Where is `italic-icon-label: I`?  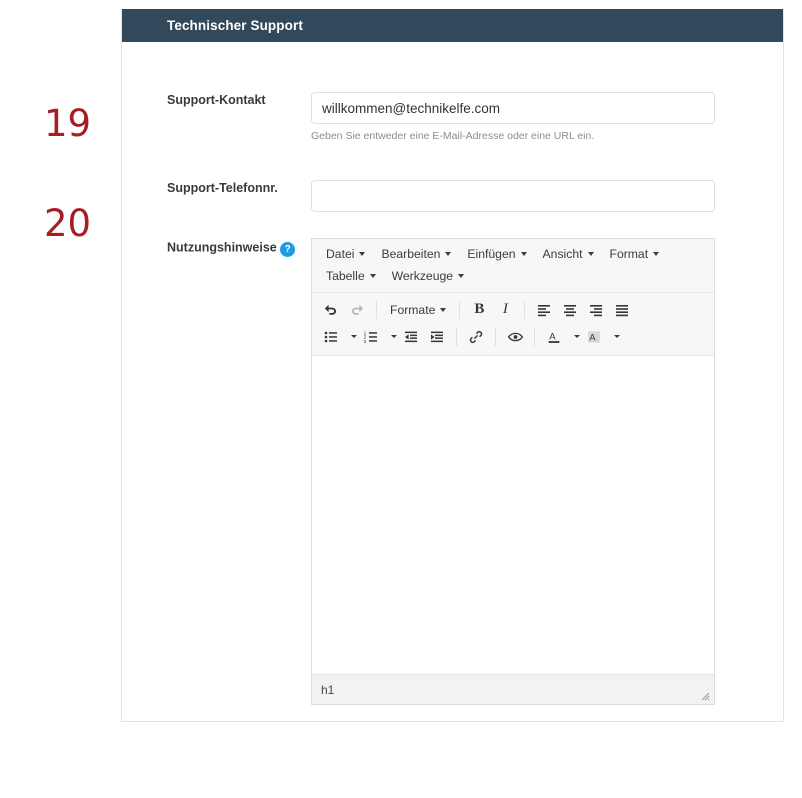 italic-icon-label: I is located at coordinates (505, 309).